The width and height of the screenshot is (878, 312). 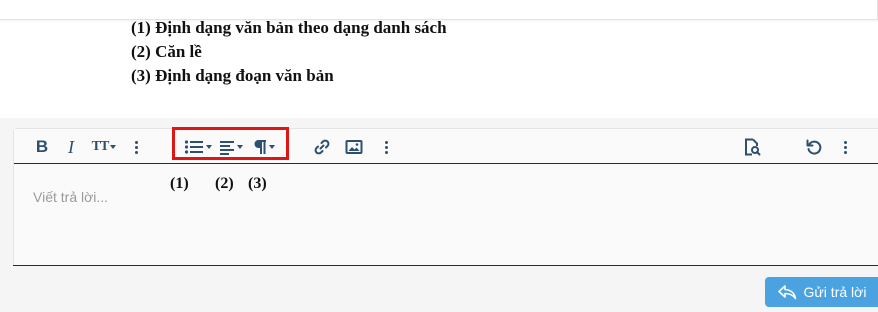 What do you see at coordinates (445, 265) in the screenshot?
I see `editor-divider` at bounding box center [445, 265].